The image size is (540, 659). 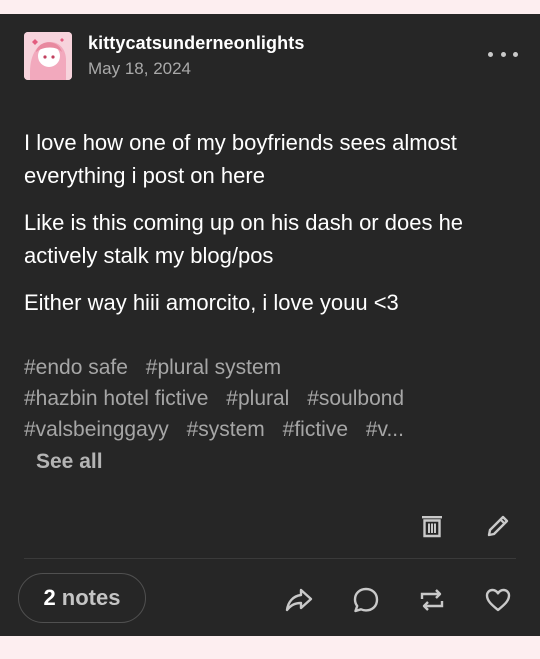 I want to click on notes-button: 2 notes, so click(x=82, y=598).